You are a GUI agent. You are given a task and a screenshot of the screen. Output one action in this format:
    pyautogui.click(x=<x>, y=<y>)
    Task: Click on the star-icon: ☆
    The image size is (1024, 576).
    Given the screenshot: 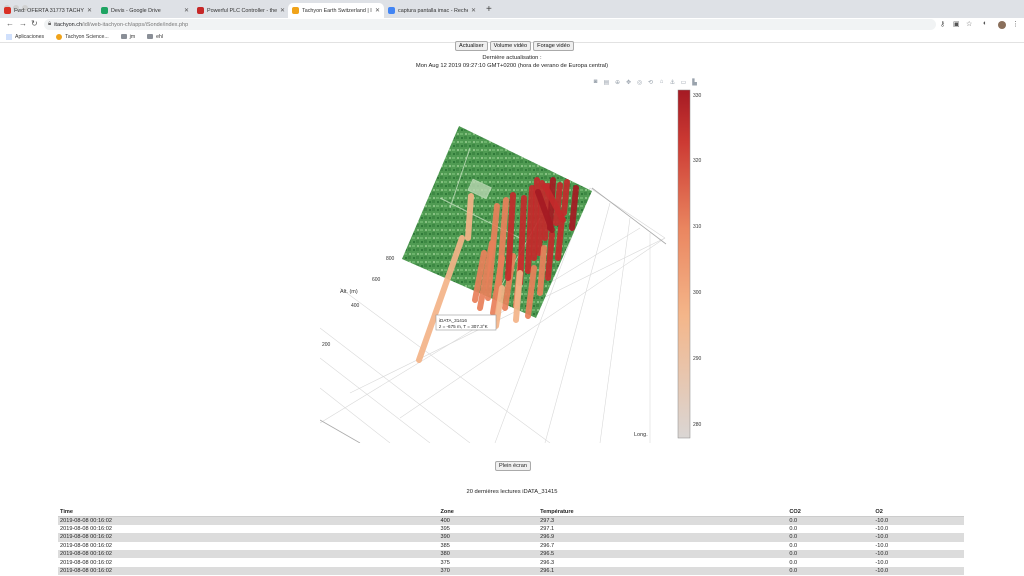 What is the action you would take?
    pyautogui.click(x=969, y=24)
    